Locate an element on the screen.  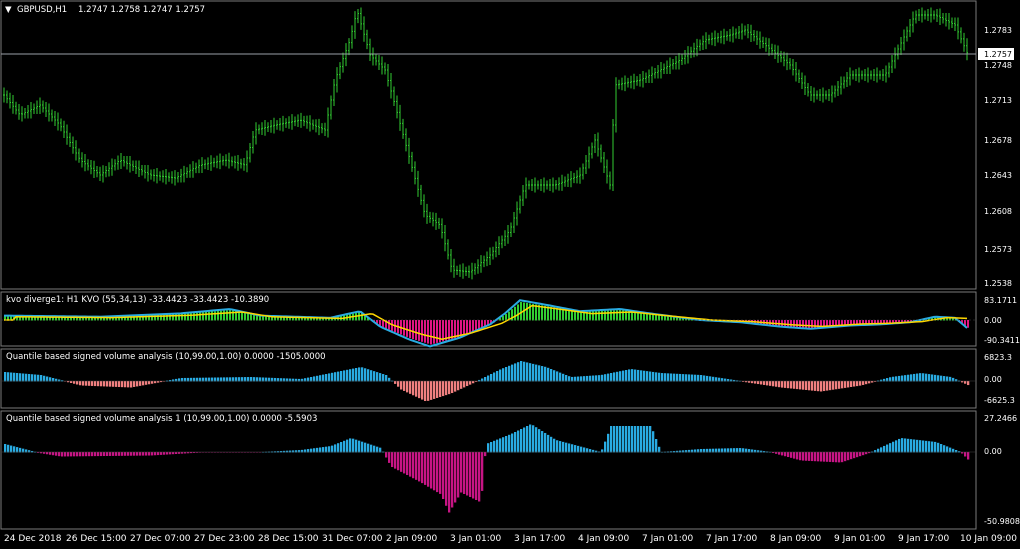
time-tick: 3 Jan 01:00 is located at coordinates (476, 539).